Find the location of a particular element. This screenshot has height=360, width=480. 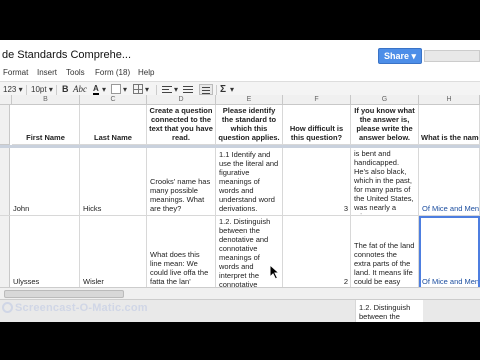

screencast-watermark: Screencast-O-Matic.com is located at coordinates (75, 308).